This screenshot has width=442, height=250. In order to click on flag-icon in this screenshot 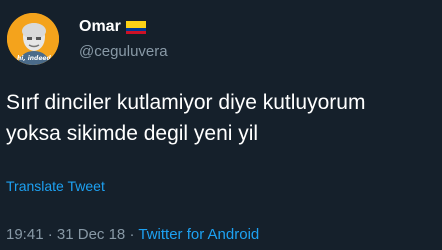, I will do `click(136, 27)`.